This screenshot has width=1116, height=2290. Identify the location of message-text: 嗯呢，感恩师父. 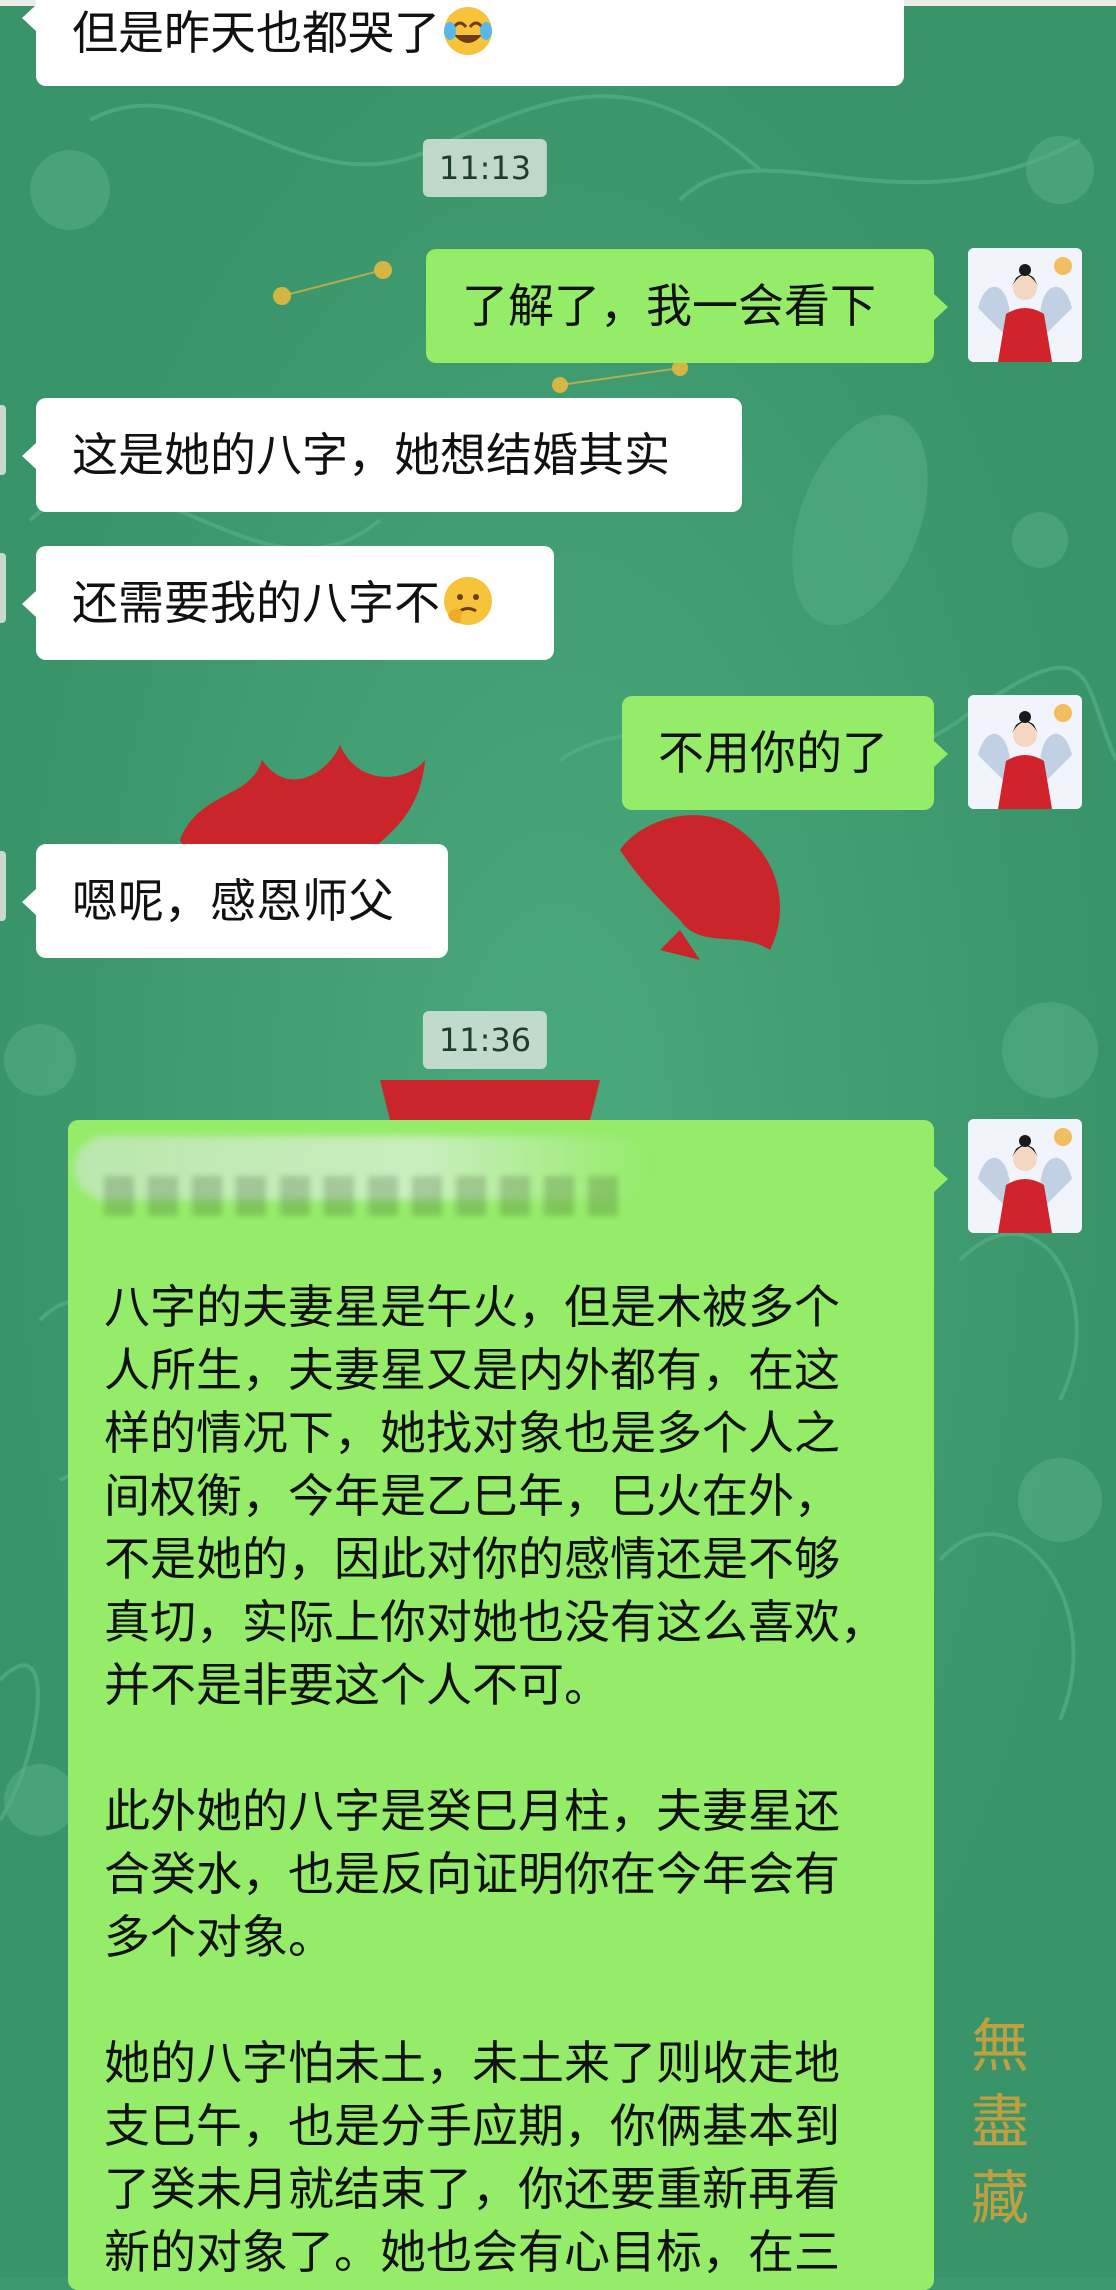
(233, 901).